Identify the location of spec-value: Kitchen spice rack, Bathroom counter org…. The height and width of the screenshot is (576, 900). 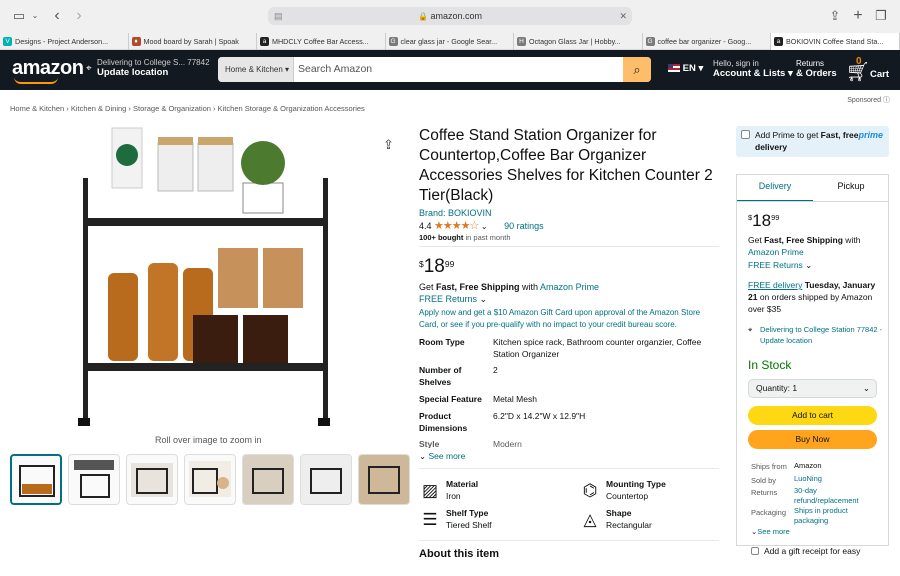
(597, 348).